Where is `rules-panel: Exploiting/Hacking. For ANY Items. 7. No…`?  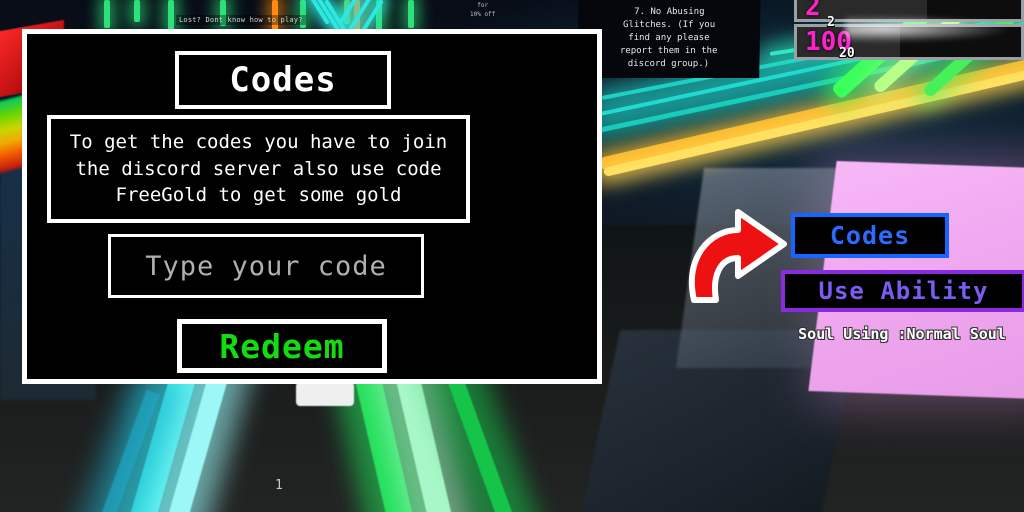 rules-panel: Exploiting/Hacking. For ANY Items. 7. No… is located at coordinates (669, 39).